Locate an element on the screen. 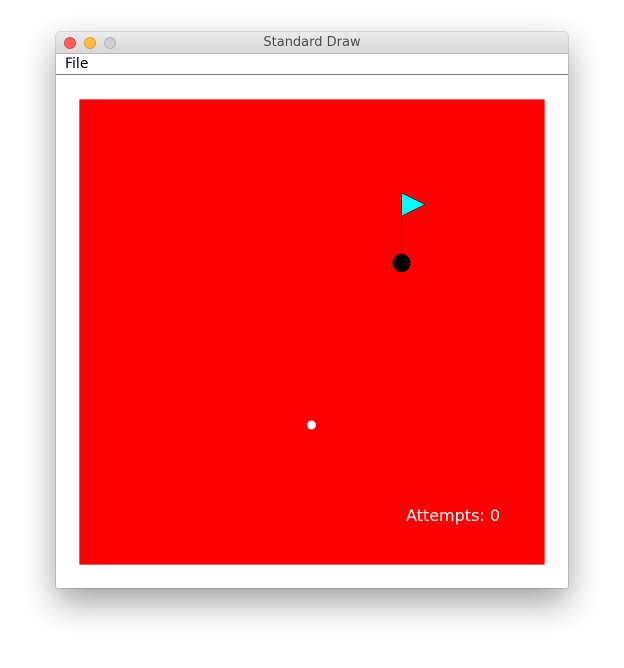 Image resolution: width=624 pixels, height=668 pixels. menu-bar: File is located at coordinates (312, 64).